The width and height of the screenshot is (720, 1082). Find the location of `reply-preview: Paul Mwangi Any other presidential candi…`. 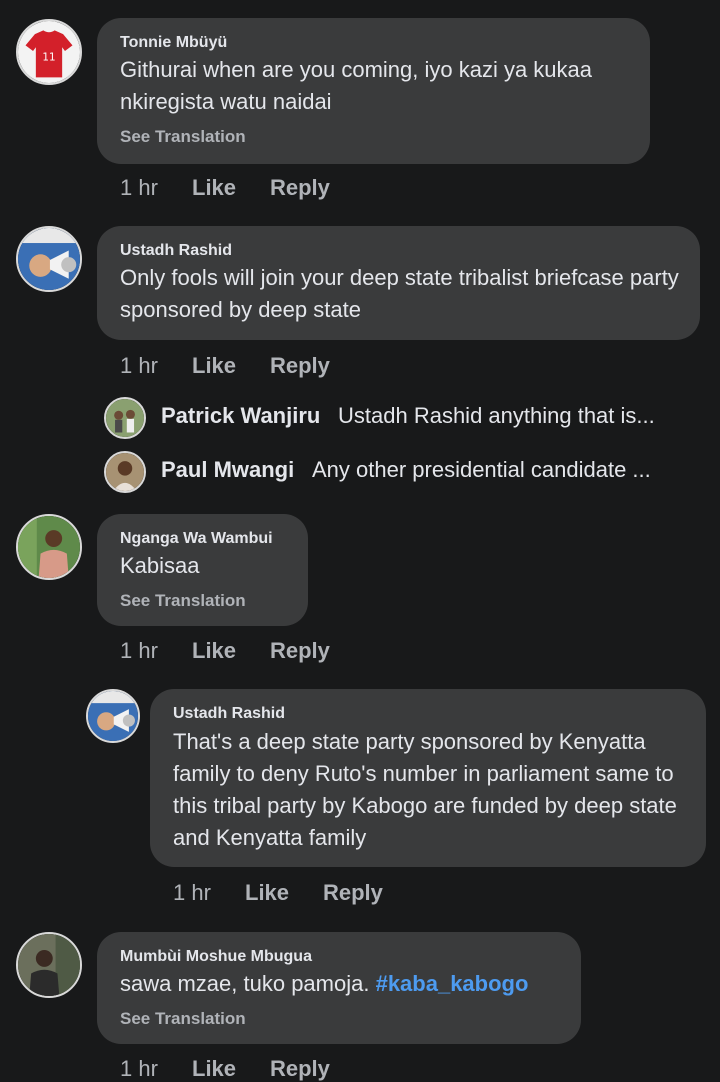

reply-preview: Paul Mwangi Any other presidential candi… is located at coordinates (409, 472).